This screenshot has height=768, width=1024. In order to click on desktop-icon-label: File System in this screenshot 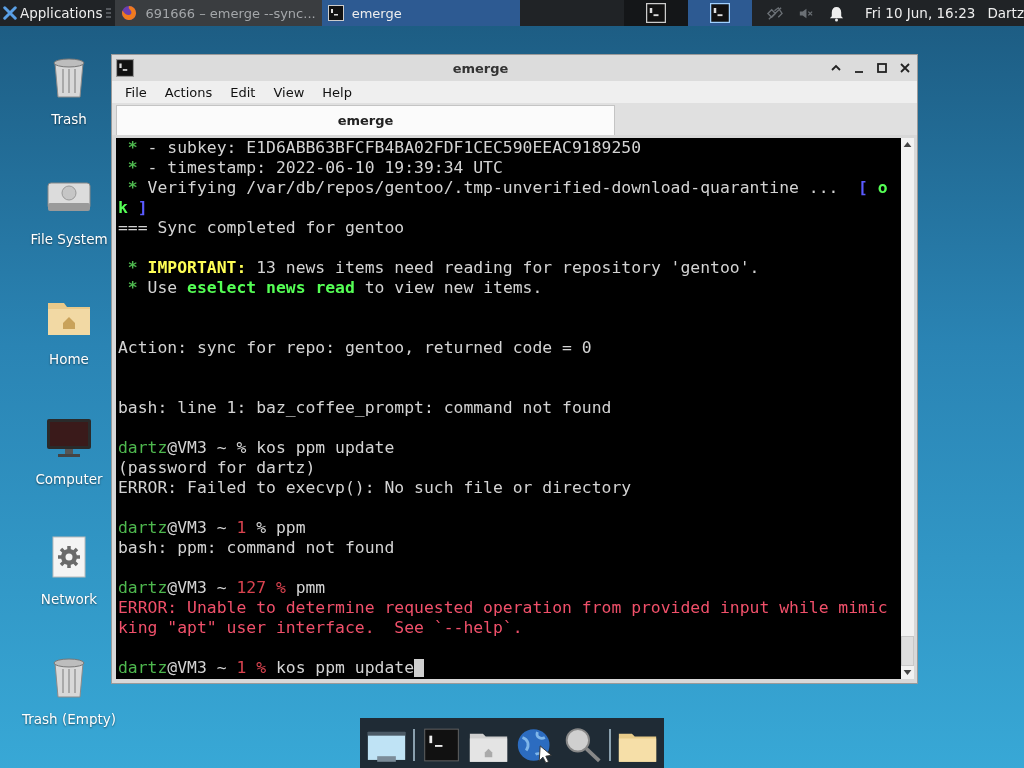, I will do `click(69, 239)`.